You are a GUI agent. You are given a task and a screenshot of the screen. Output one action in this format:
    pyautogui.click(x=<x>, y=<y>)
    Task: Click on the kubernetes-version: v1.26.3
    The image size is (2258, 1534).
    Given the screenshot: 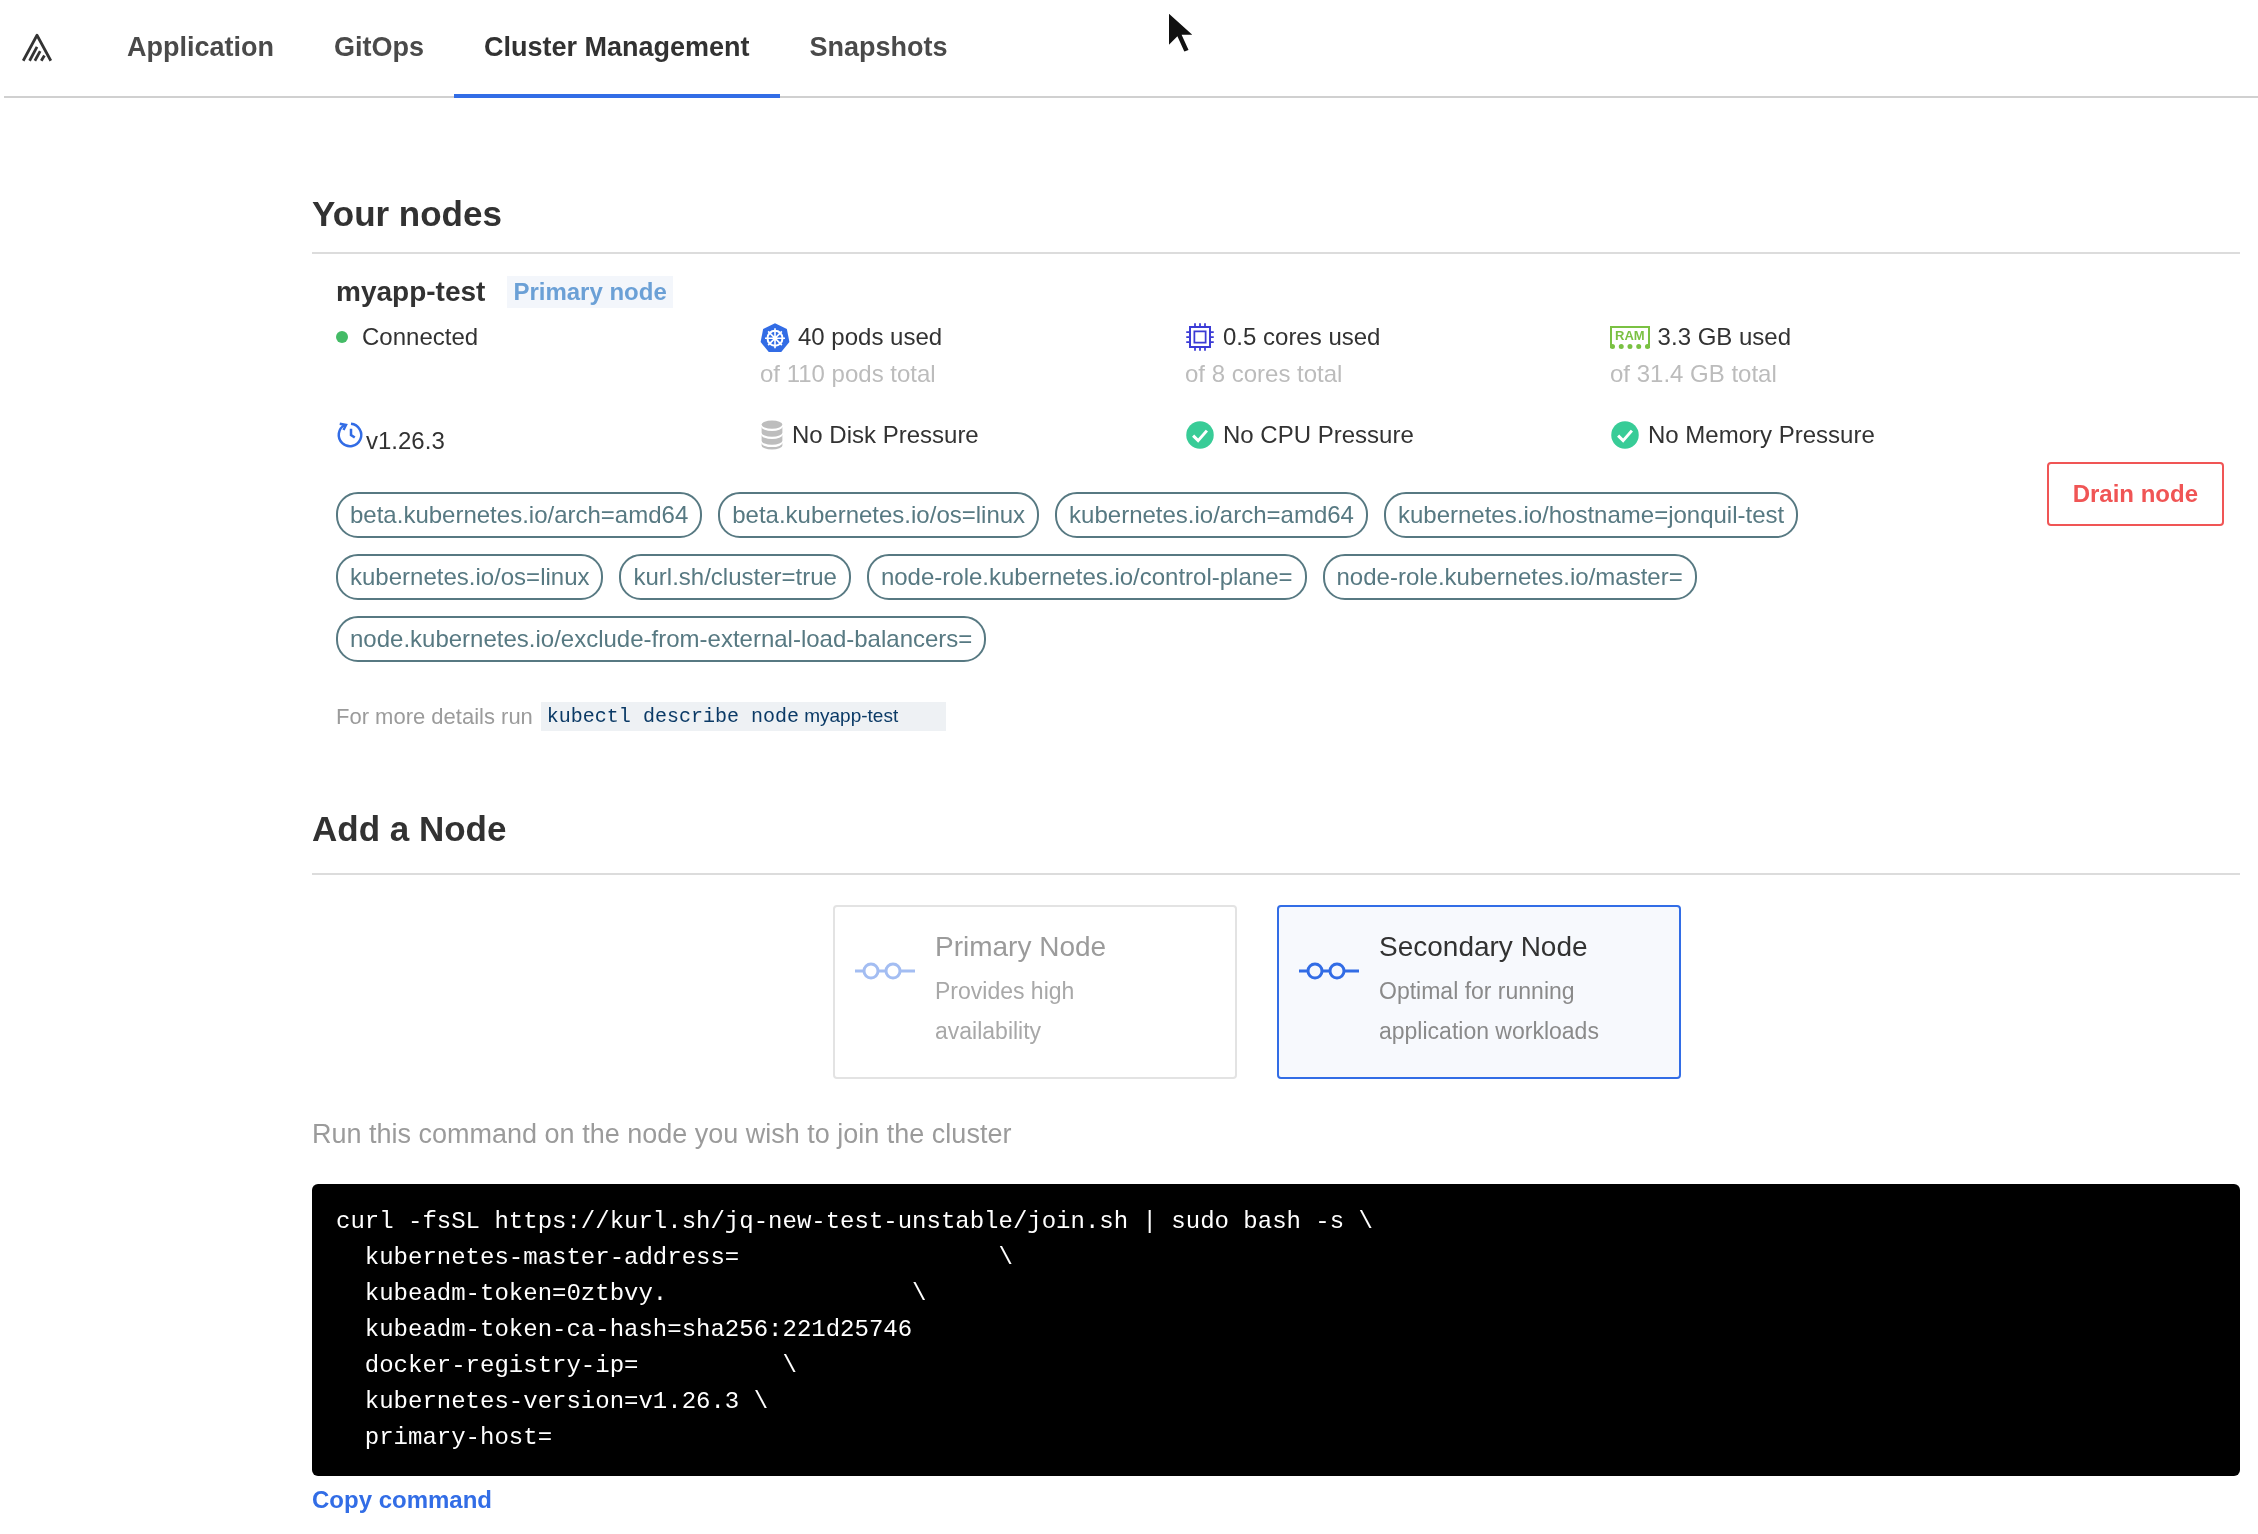 What is the action you would take?
    pyautogui.click(x=405, y=441)
    